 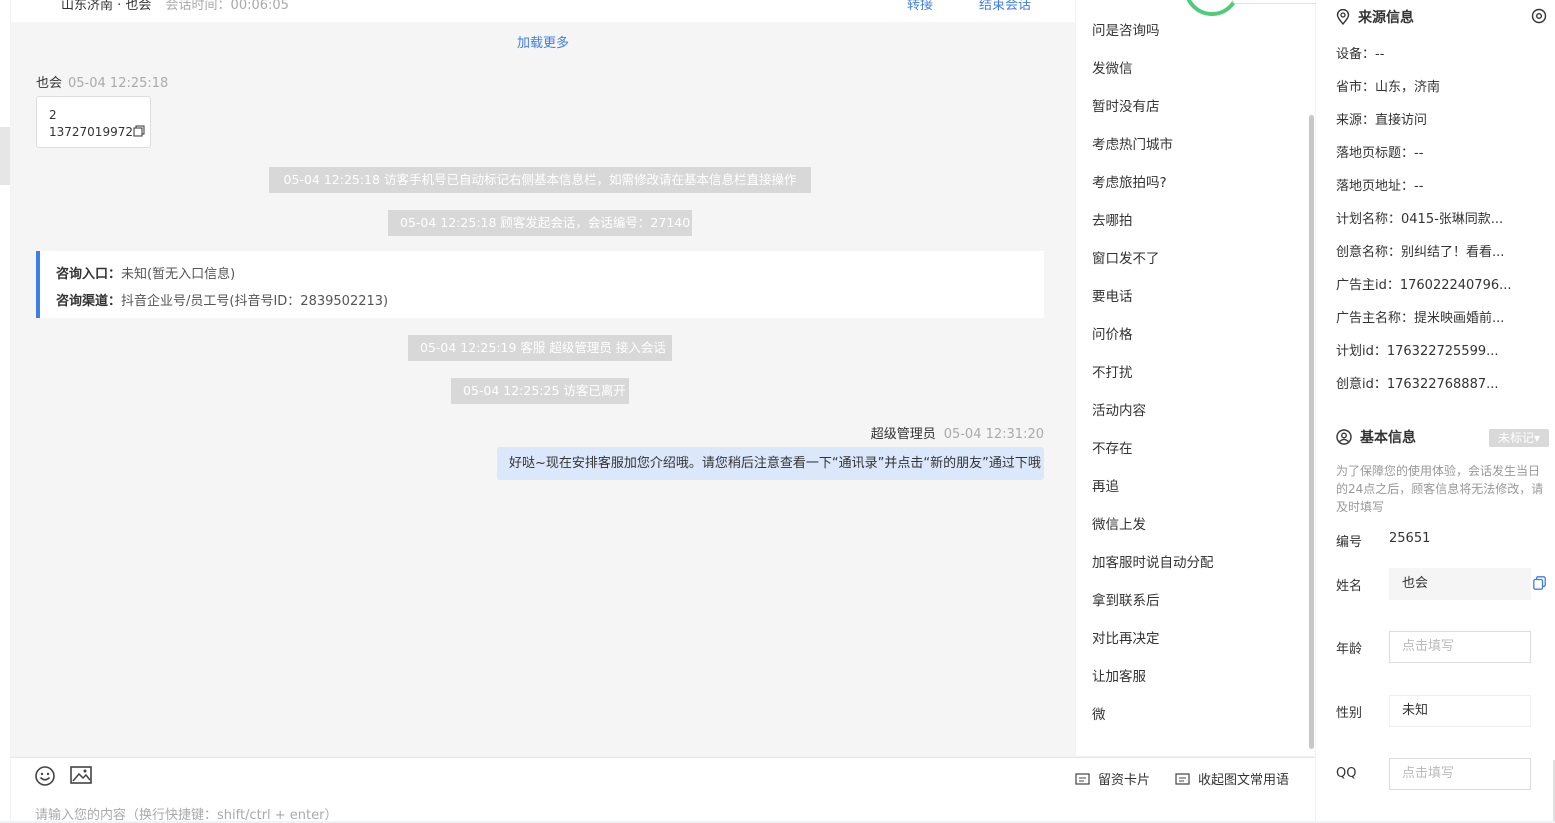 I want to click on quick-reply-item: 窗口发不了, so click(x=1153, y=259).